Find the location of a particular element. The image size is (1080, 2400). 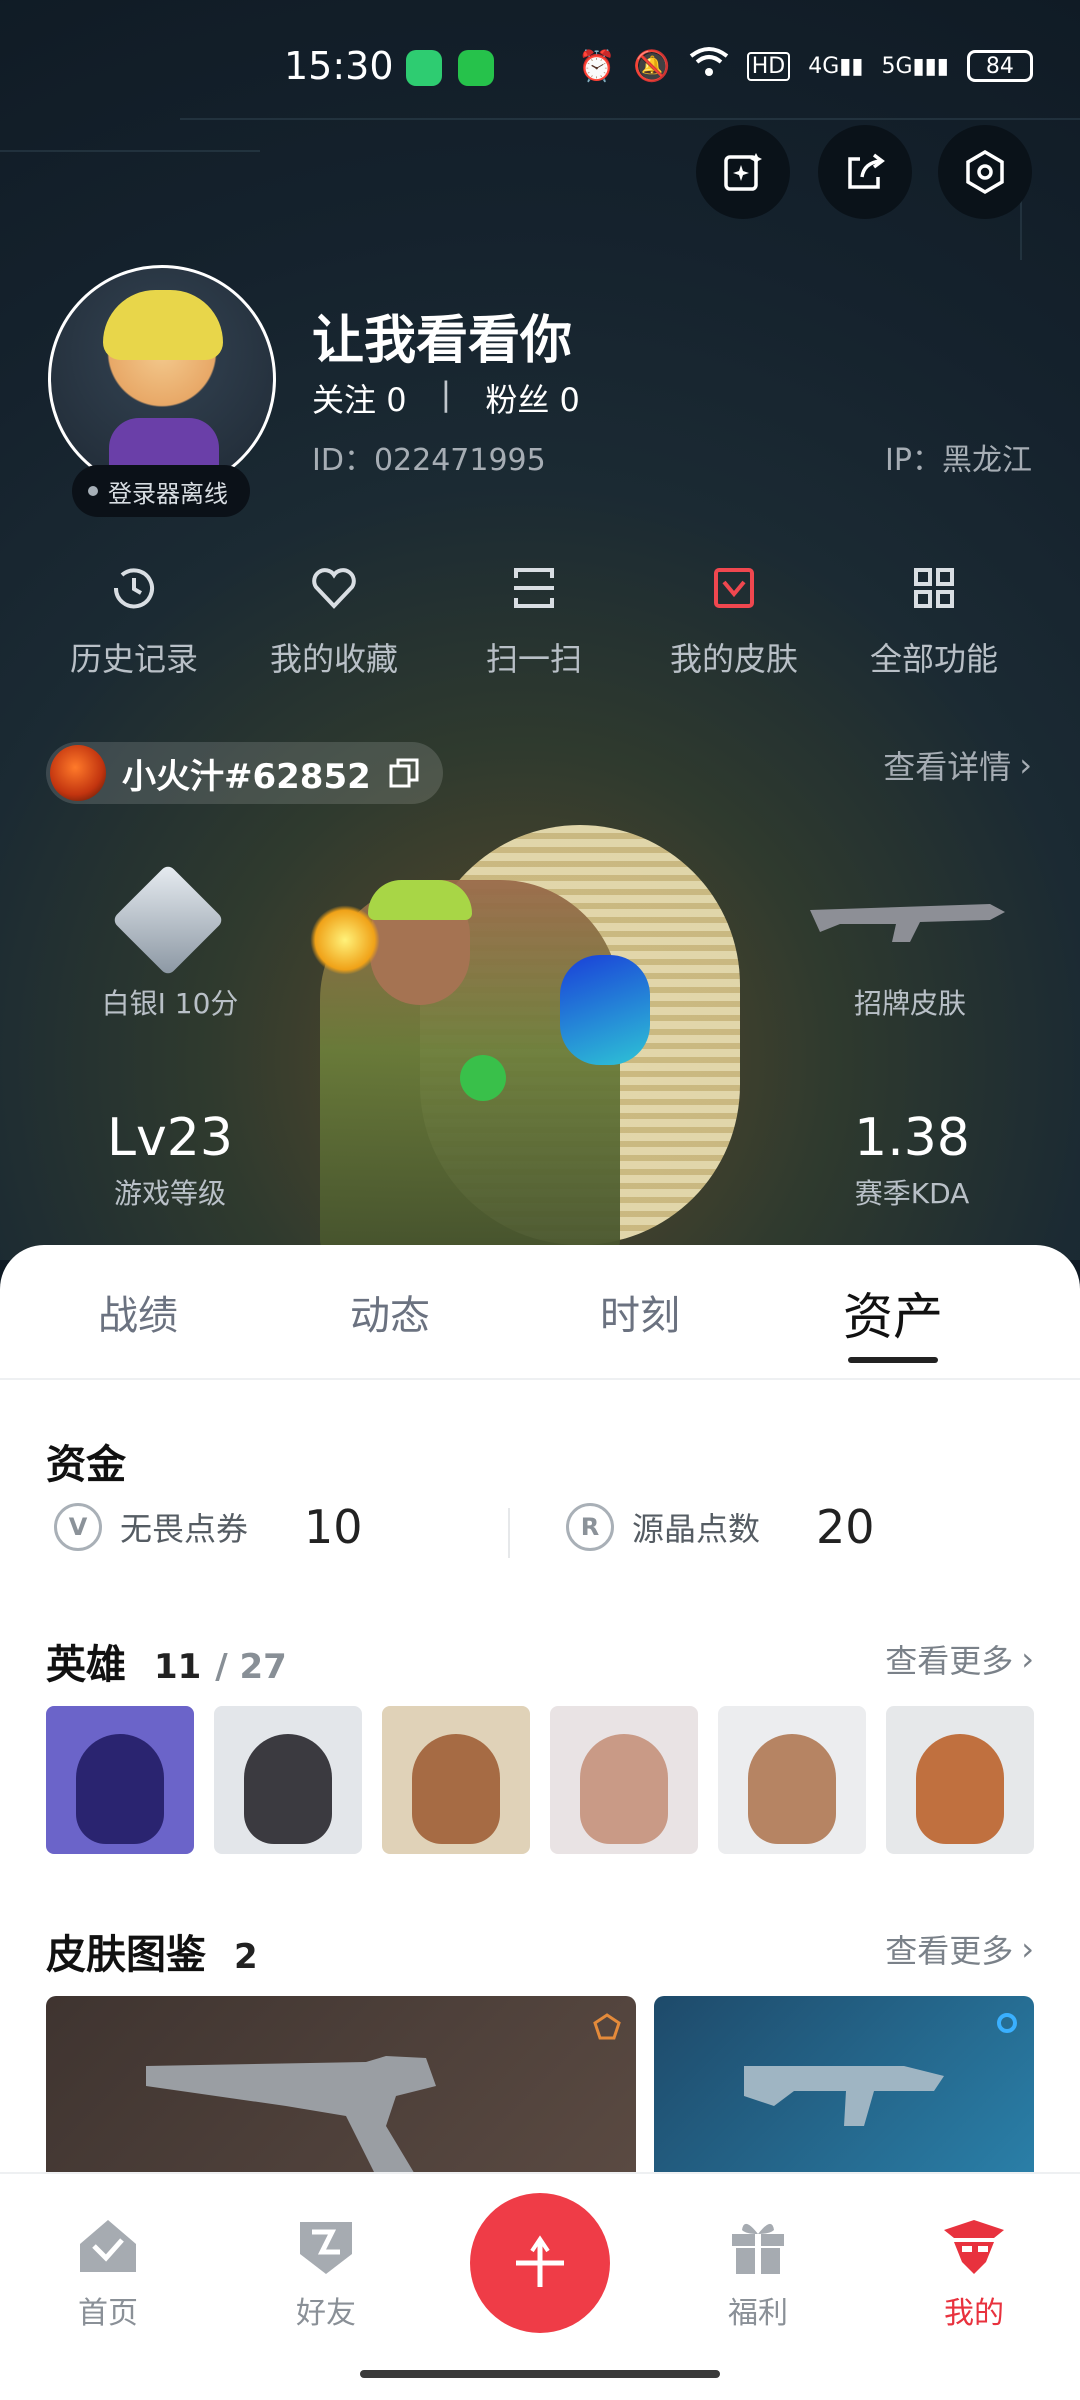

quick-item-label: 全部功能 is located at coordinates (933, 659).